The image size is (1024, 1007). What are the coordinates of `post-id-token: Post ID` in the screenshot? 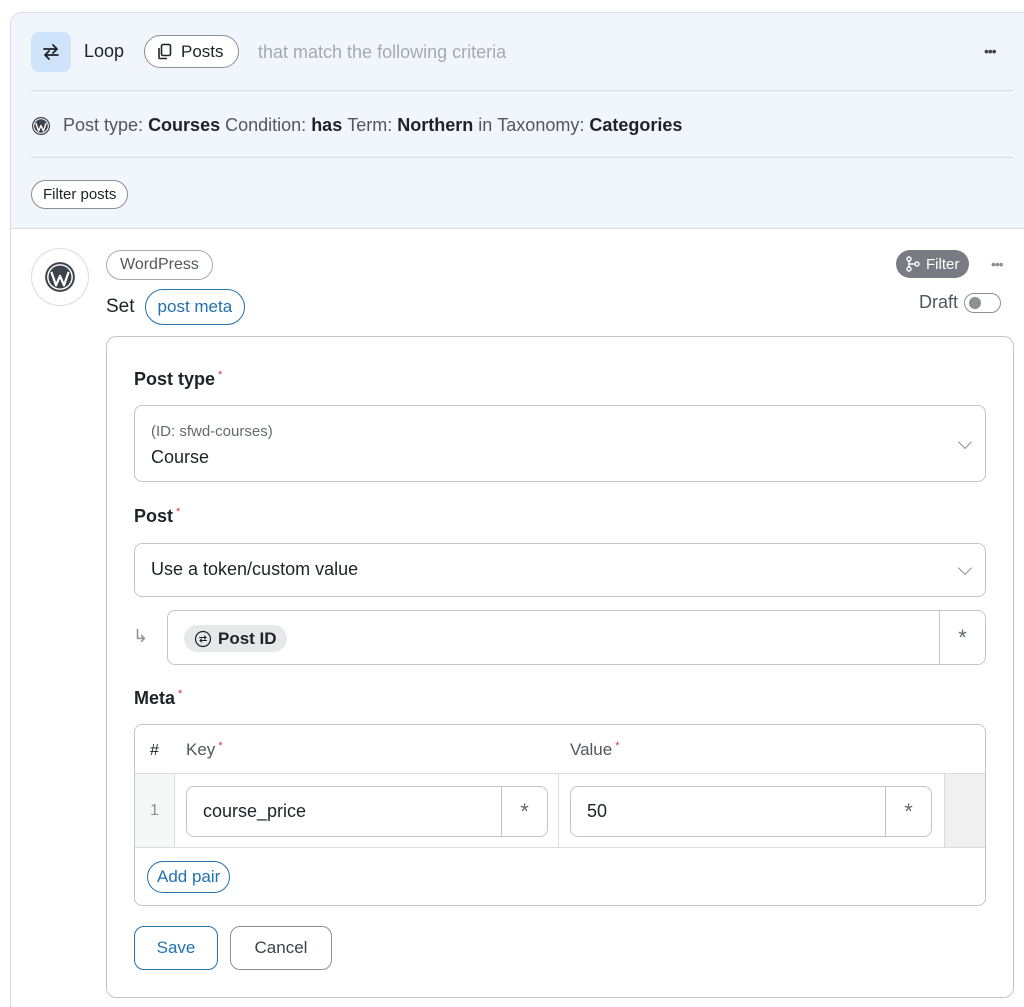 It's located at (235, 638).